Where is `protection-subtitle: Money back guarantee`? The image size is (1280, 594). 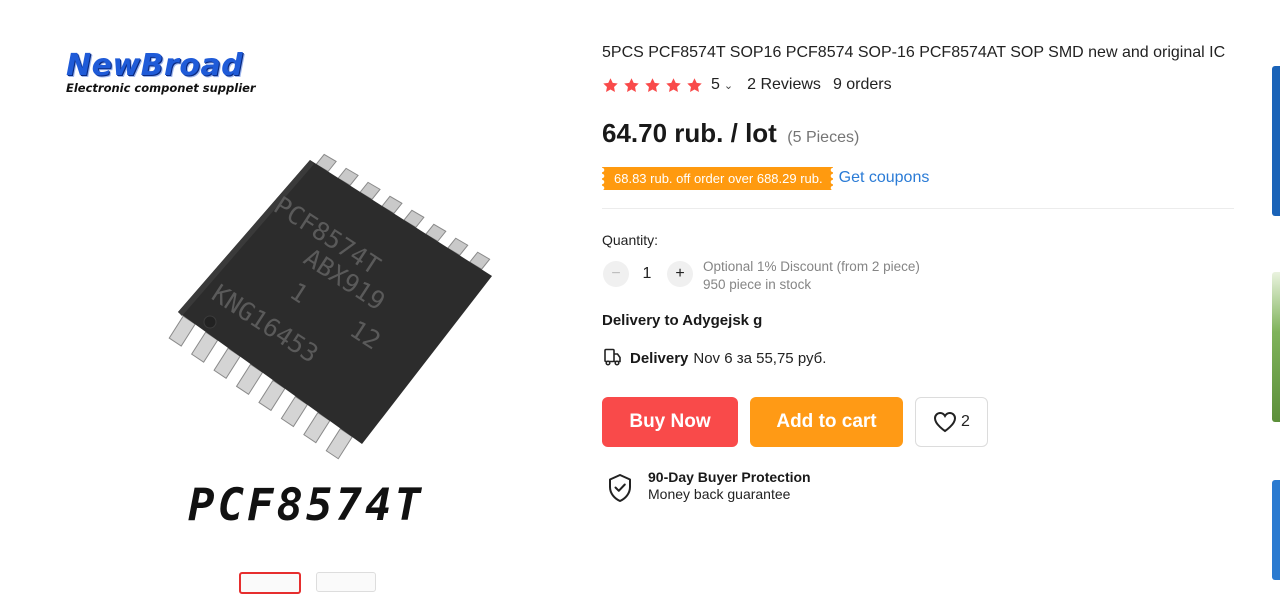 protection-subtitle: Money back guarantee is located at coordinates (719, 494).